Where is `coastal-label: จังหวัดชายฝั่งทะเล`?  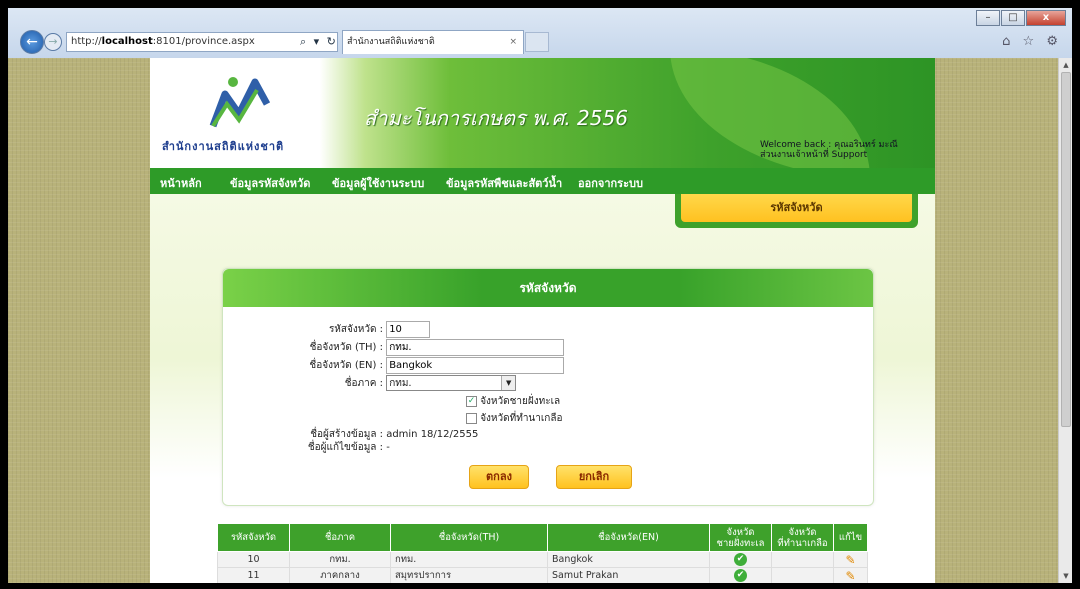 coastal-label: จังหวัดชายฝั่งทะเล is located at coordinates (520, 401).